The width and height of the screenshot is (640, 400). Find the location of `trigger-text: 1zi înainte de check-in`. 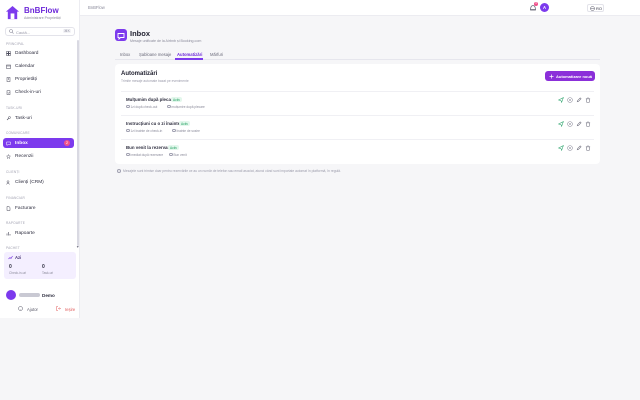

trigger-text: 1zi înainte de check-in is located at coordinates (146, 130).